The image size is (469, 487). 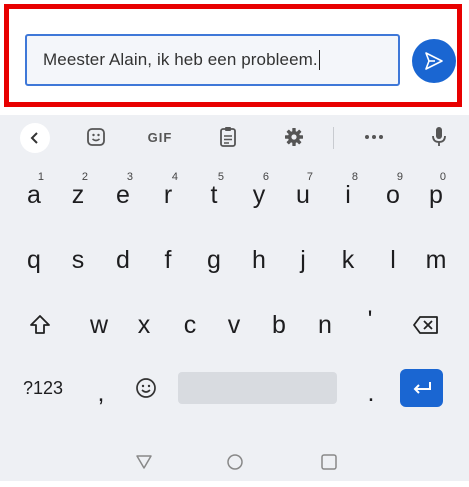 I want to click on triangle-back-icon, so click(x=144, y=462).